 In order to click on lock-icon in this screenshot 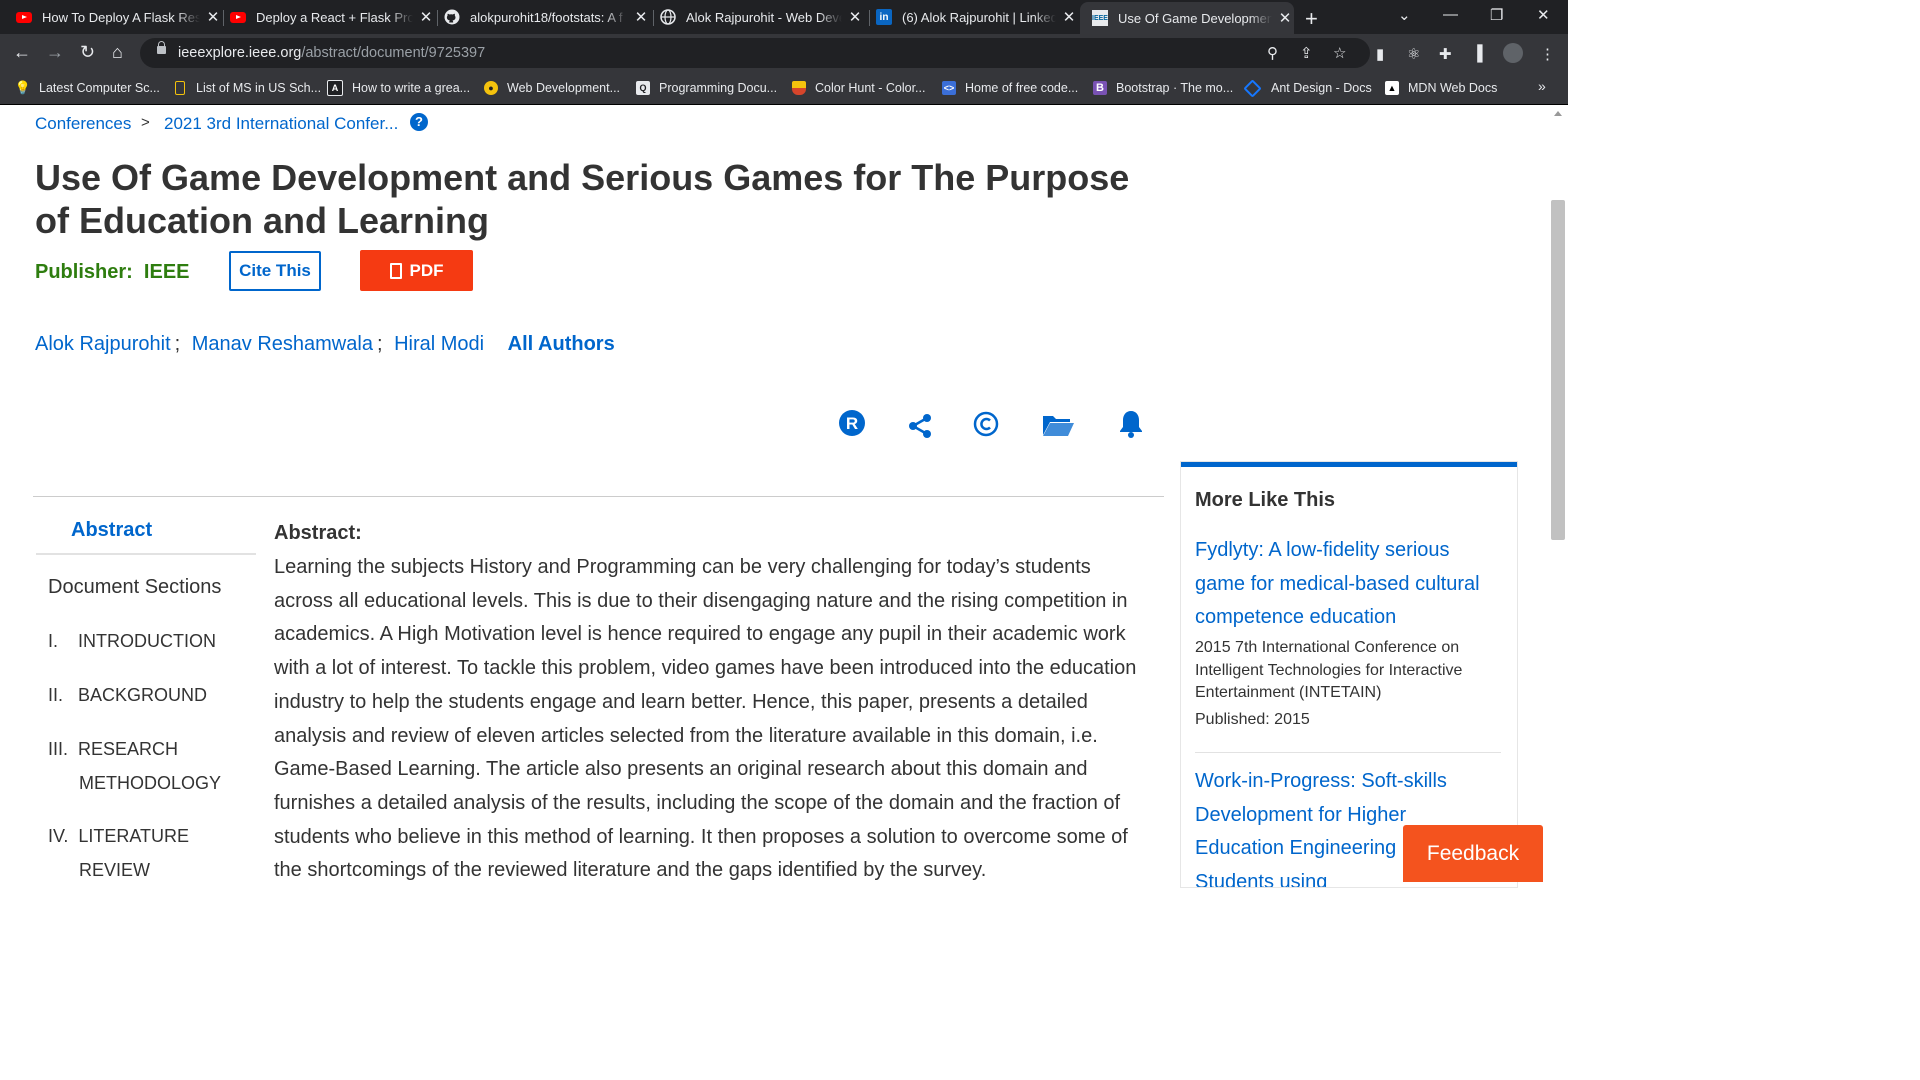, I will do `click(161, 47)`.